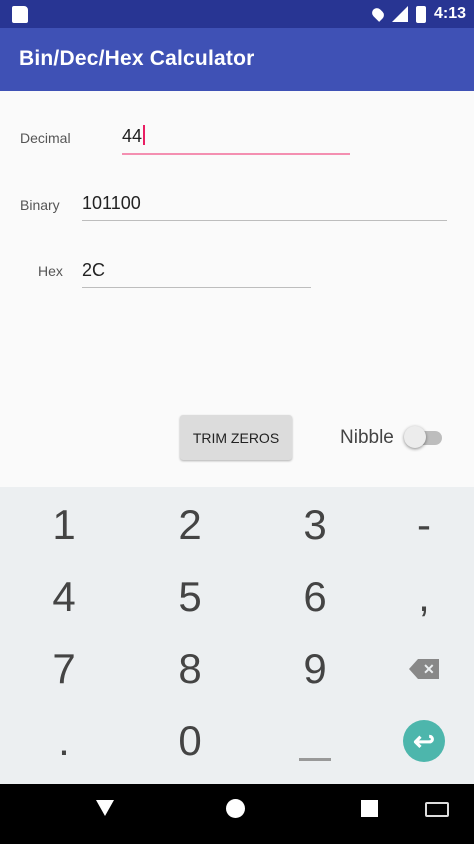 This screenshot has width=474, height=844. I want to click on hex-value: 2C, so click(94, 270).